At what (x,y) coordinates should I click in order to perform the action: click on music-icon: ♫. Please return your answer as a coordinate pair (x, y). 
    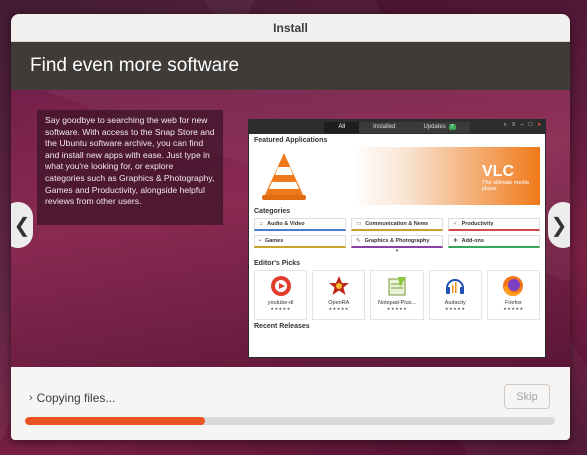
    Looking at the image, I should click on (261, 224).